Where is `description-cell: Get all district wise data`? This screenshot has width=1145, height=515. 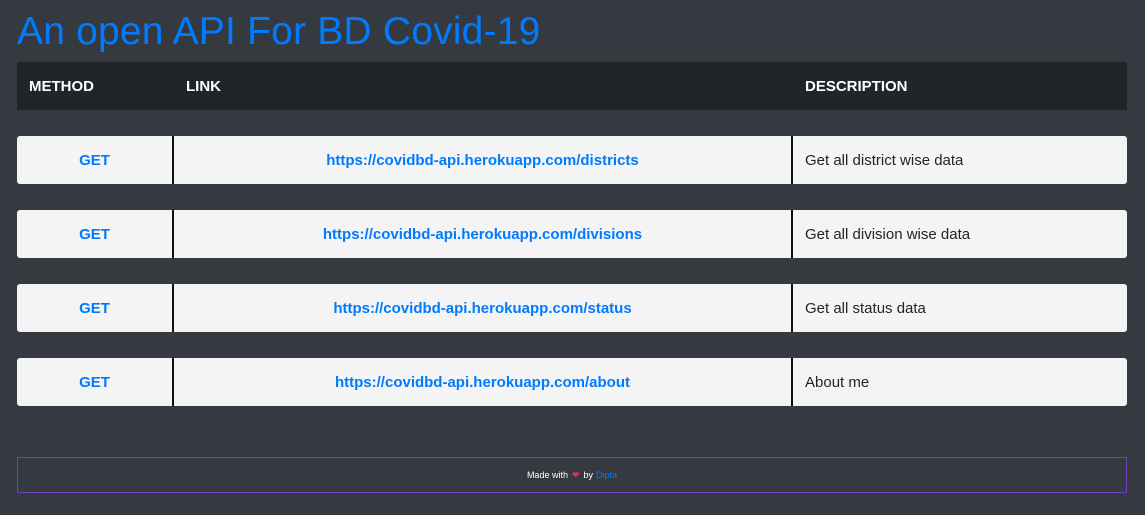
description-cell: Get all district wise data is located at coordinates (960, 160).